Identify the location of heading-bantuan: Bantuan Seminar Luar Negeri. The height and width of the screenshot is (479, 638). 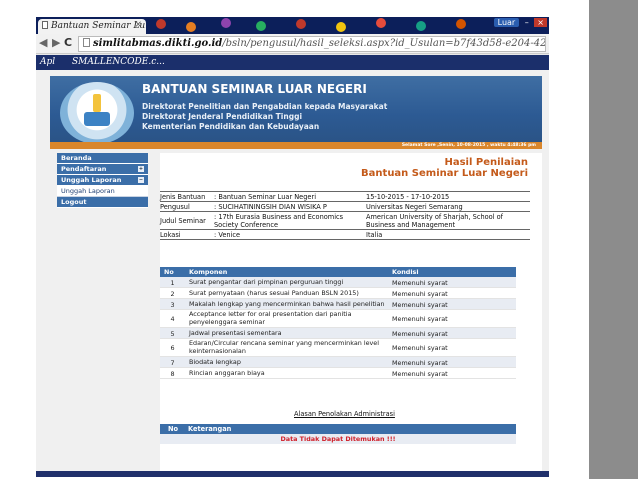
(444, 173).